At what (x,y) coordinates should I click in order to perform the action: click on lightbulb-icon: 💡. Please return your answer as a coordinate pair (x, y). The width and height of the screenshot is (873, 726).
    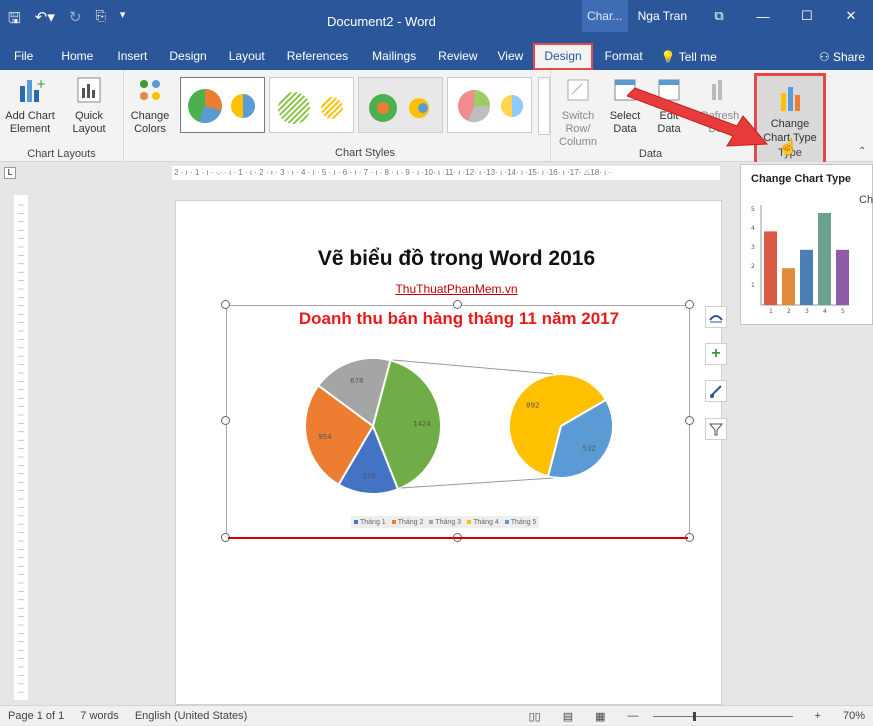
    Looking at the image, I should click on (669, 56).